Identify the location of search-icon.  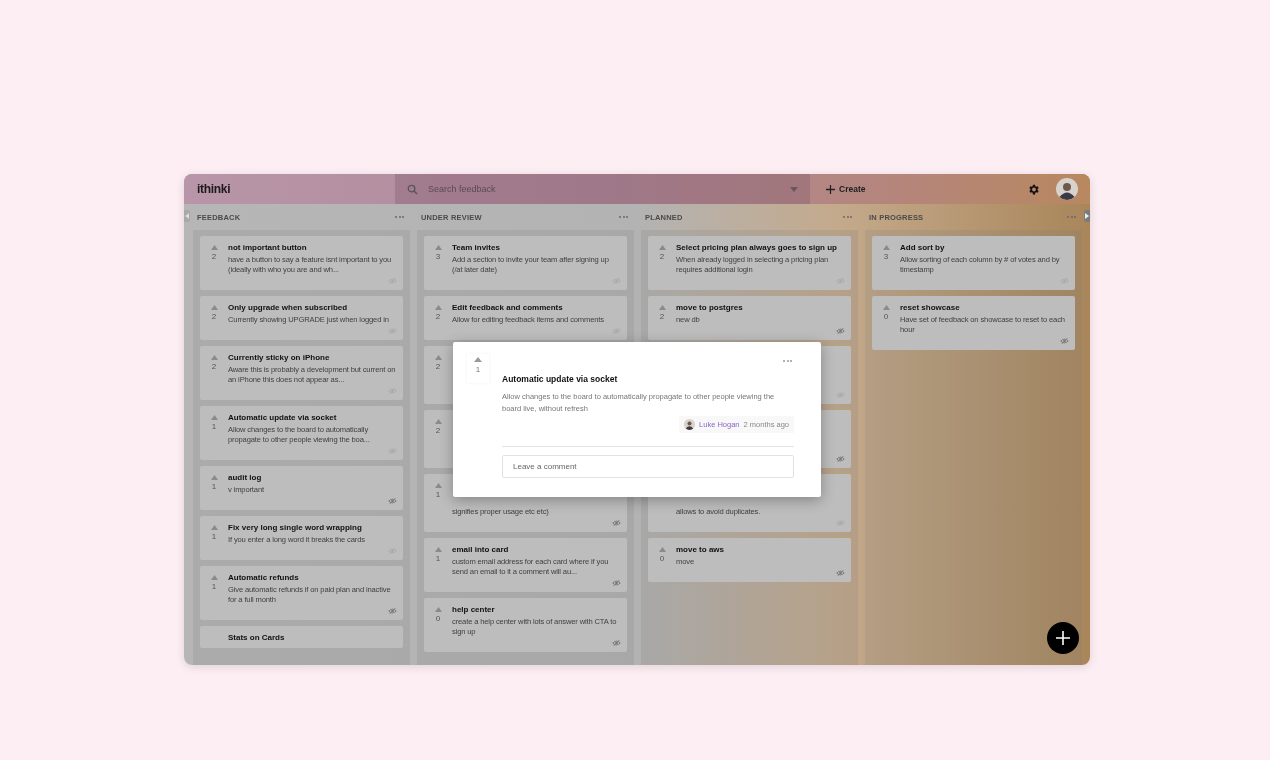
(412, 189).